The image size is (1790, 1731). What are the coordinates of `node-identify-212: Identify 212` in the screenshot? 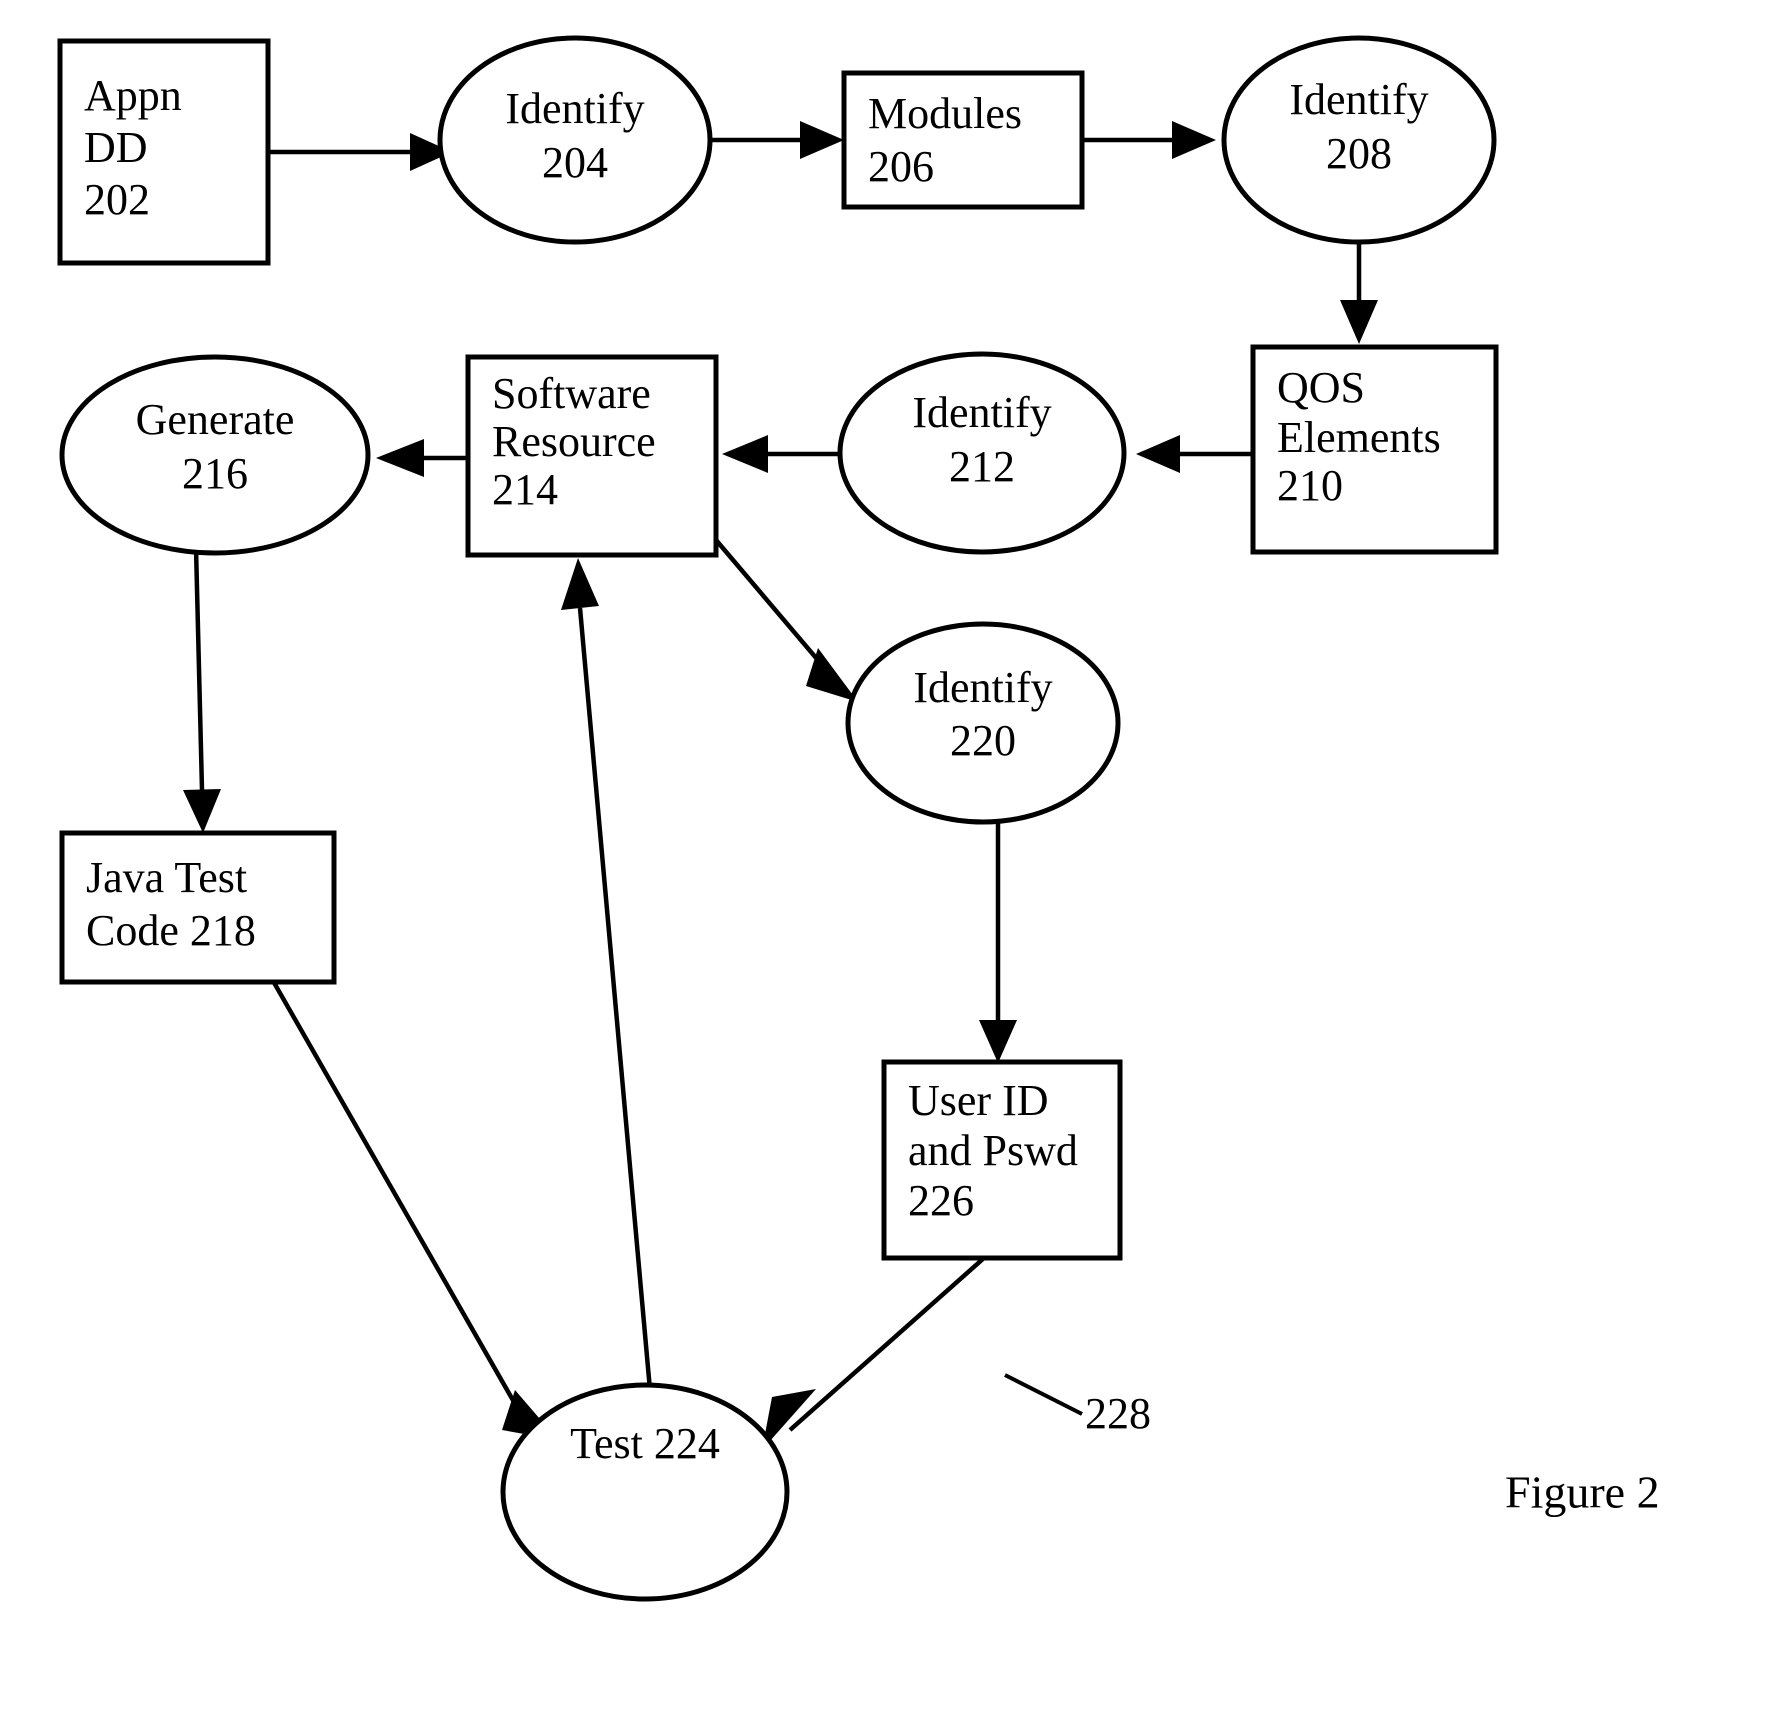 It's located at (982, 453).